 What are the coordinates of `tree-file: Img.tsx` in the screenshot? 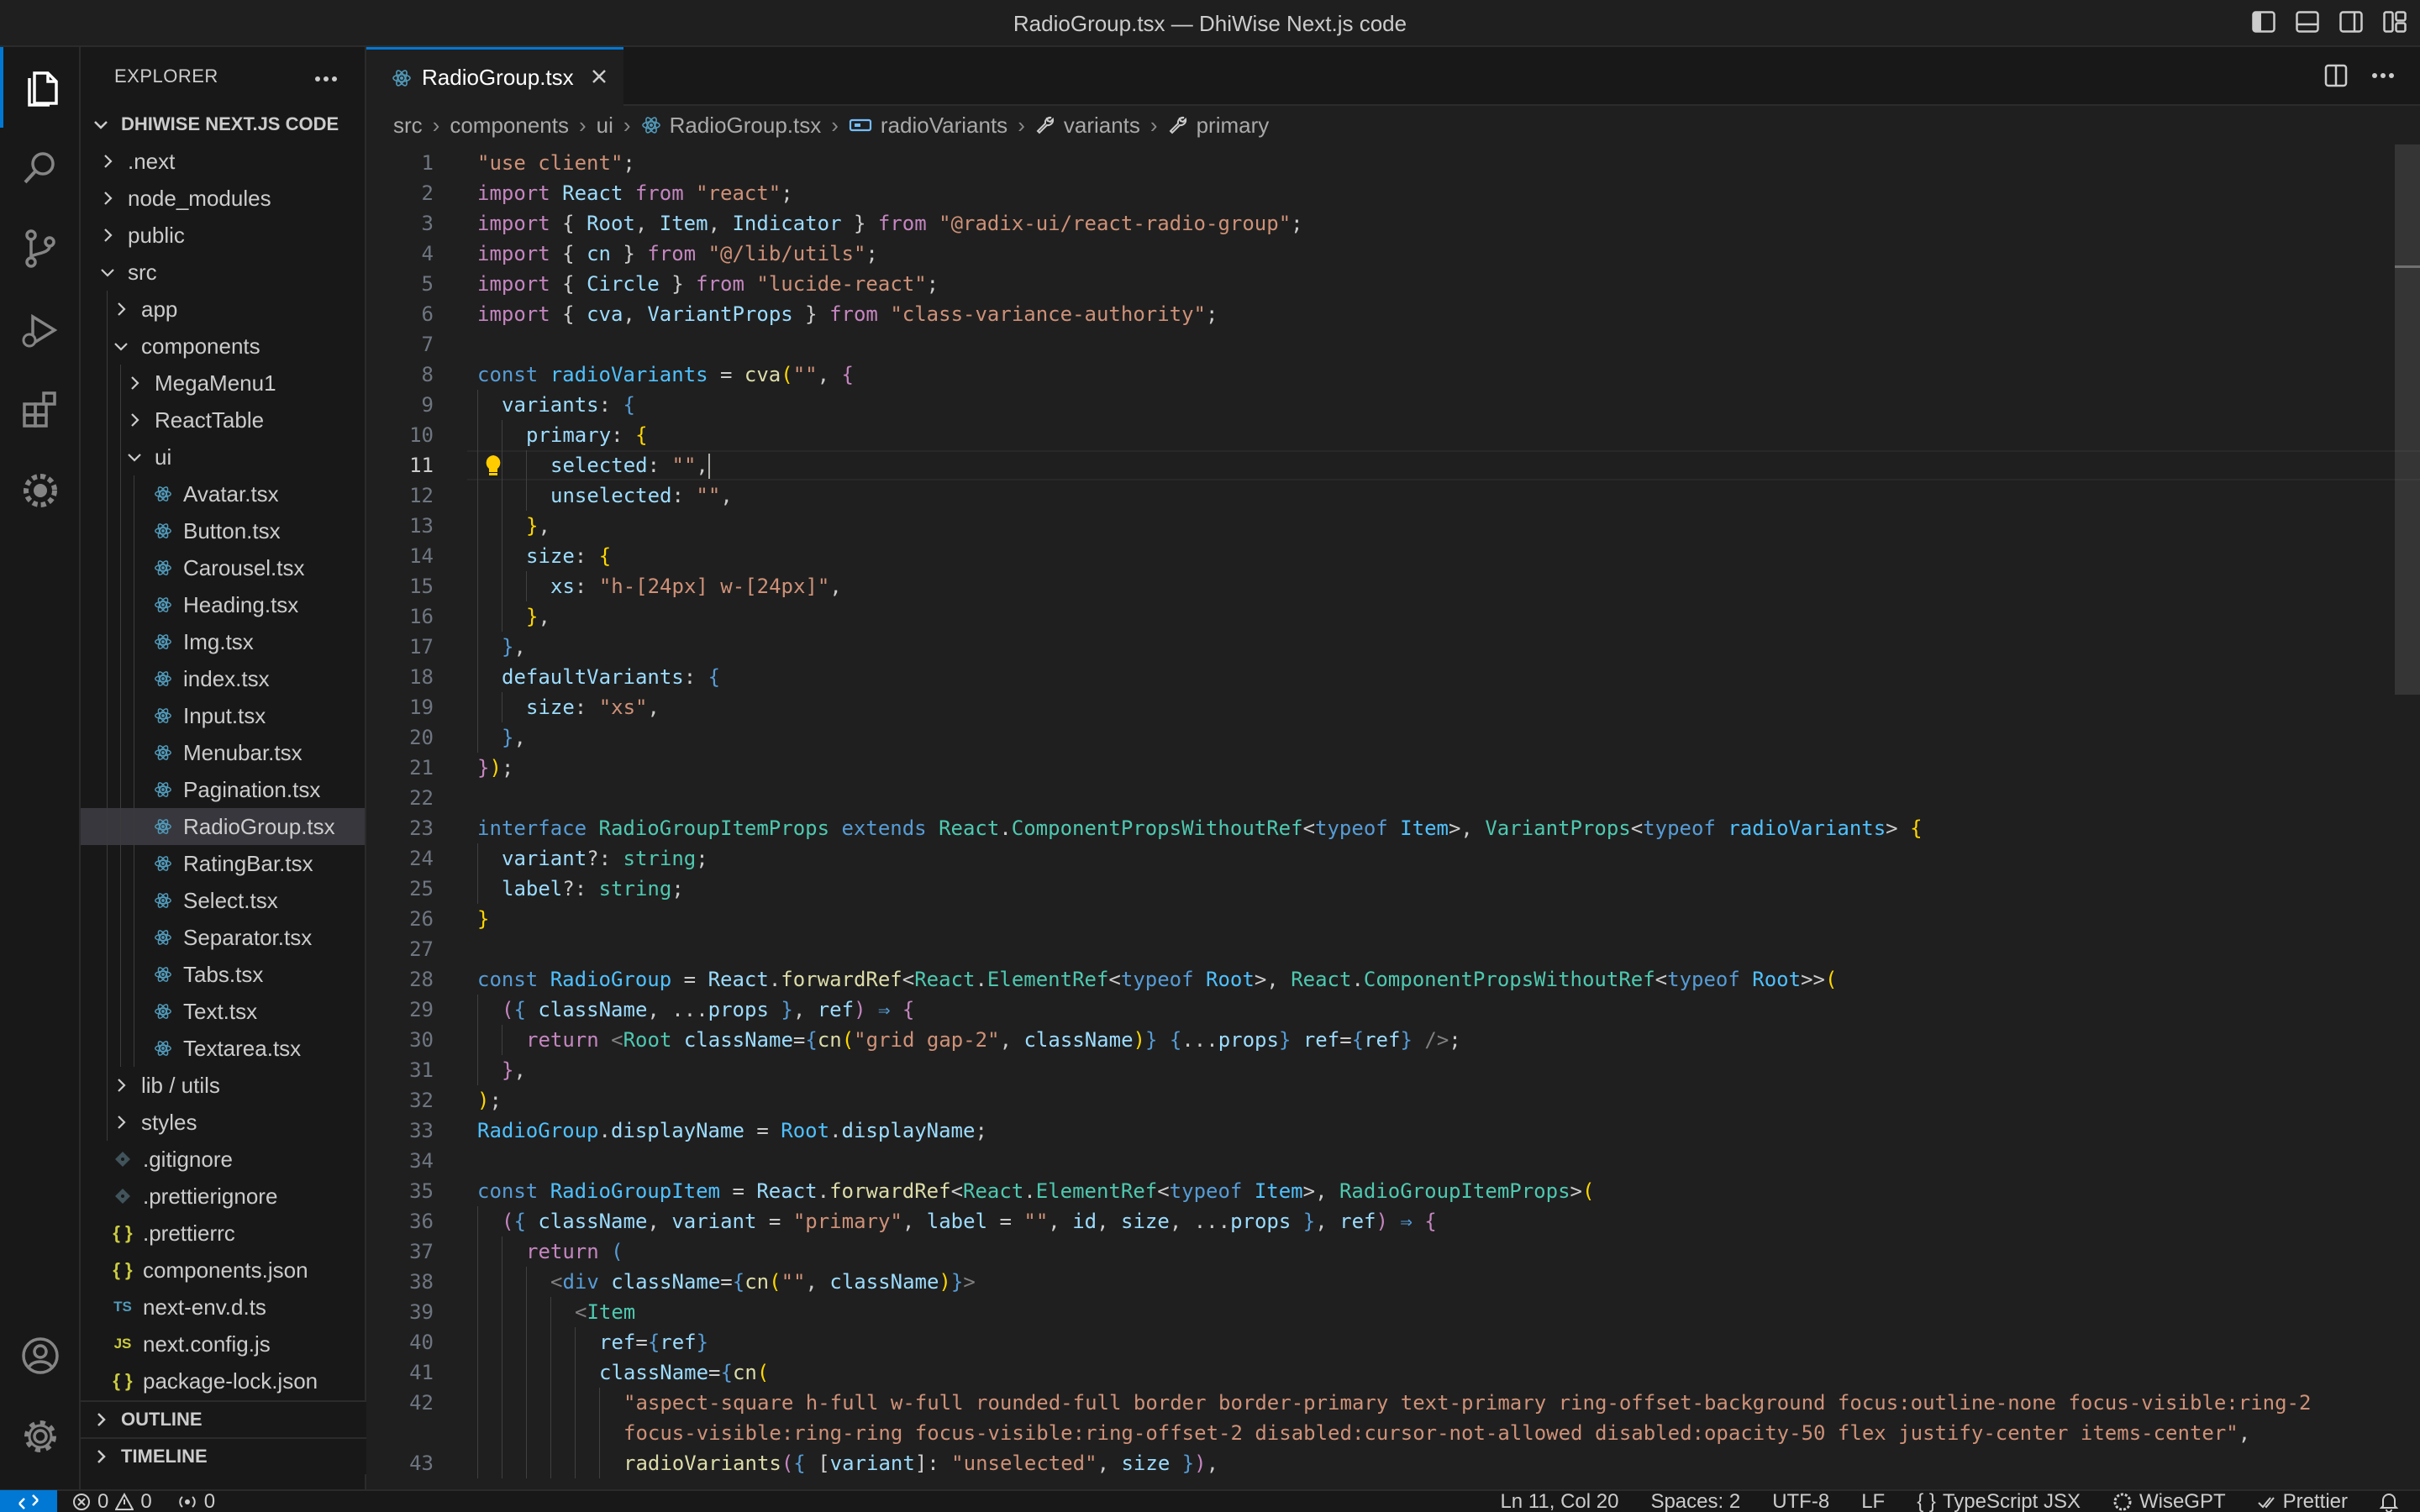 It's located at (223, 641).